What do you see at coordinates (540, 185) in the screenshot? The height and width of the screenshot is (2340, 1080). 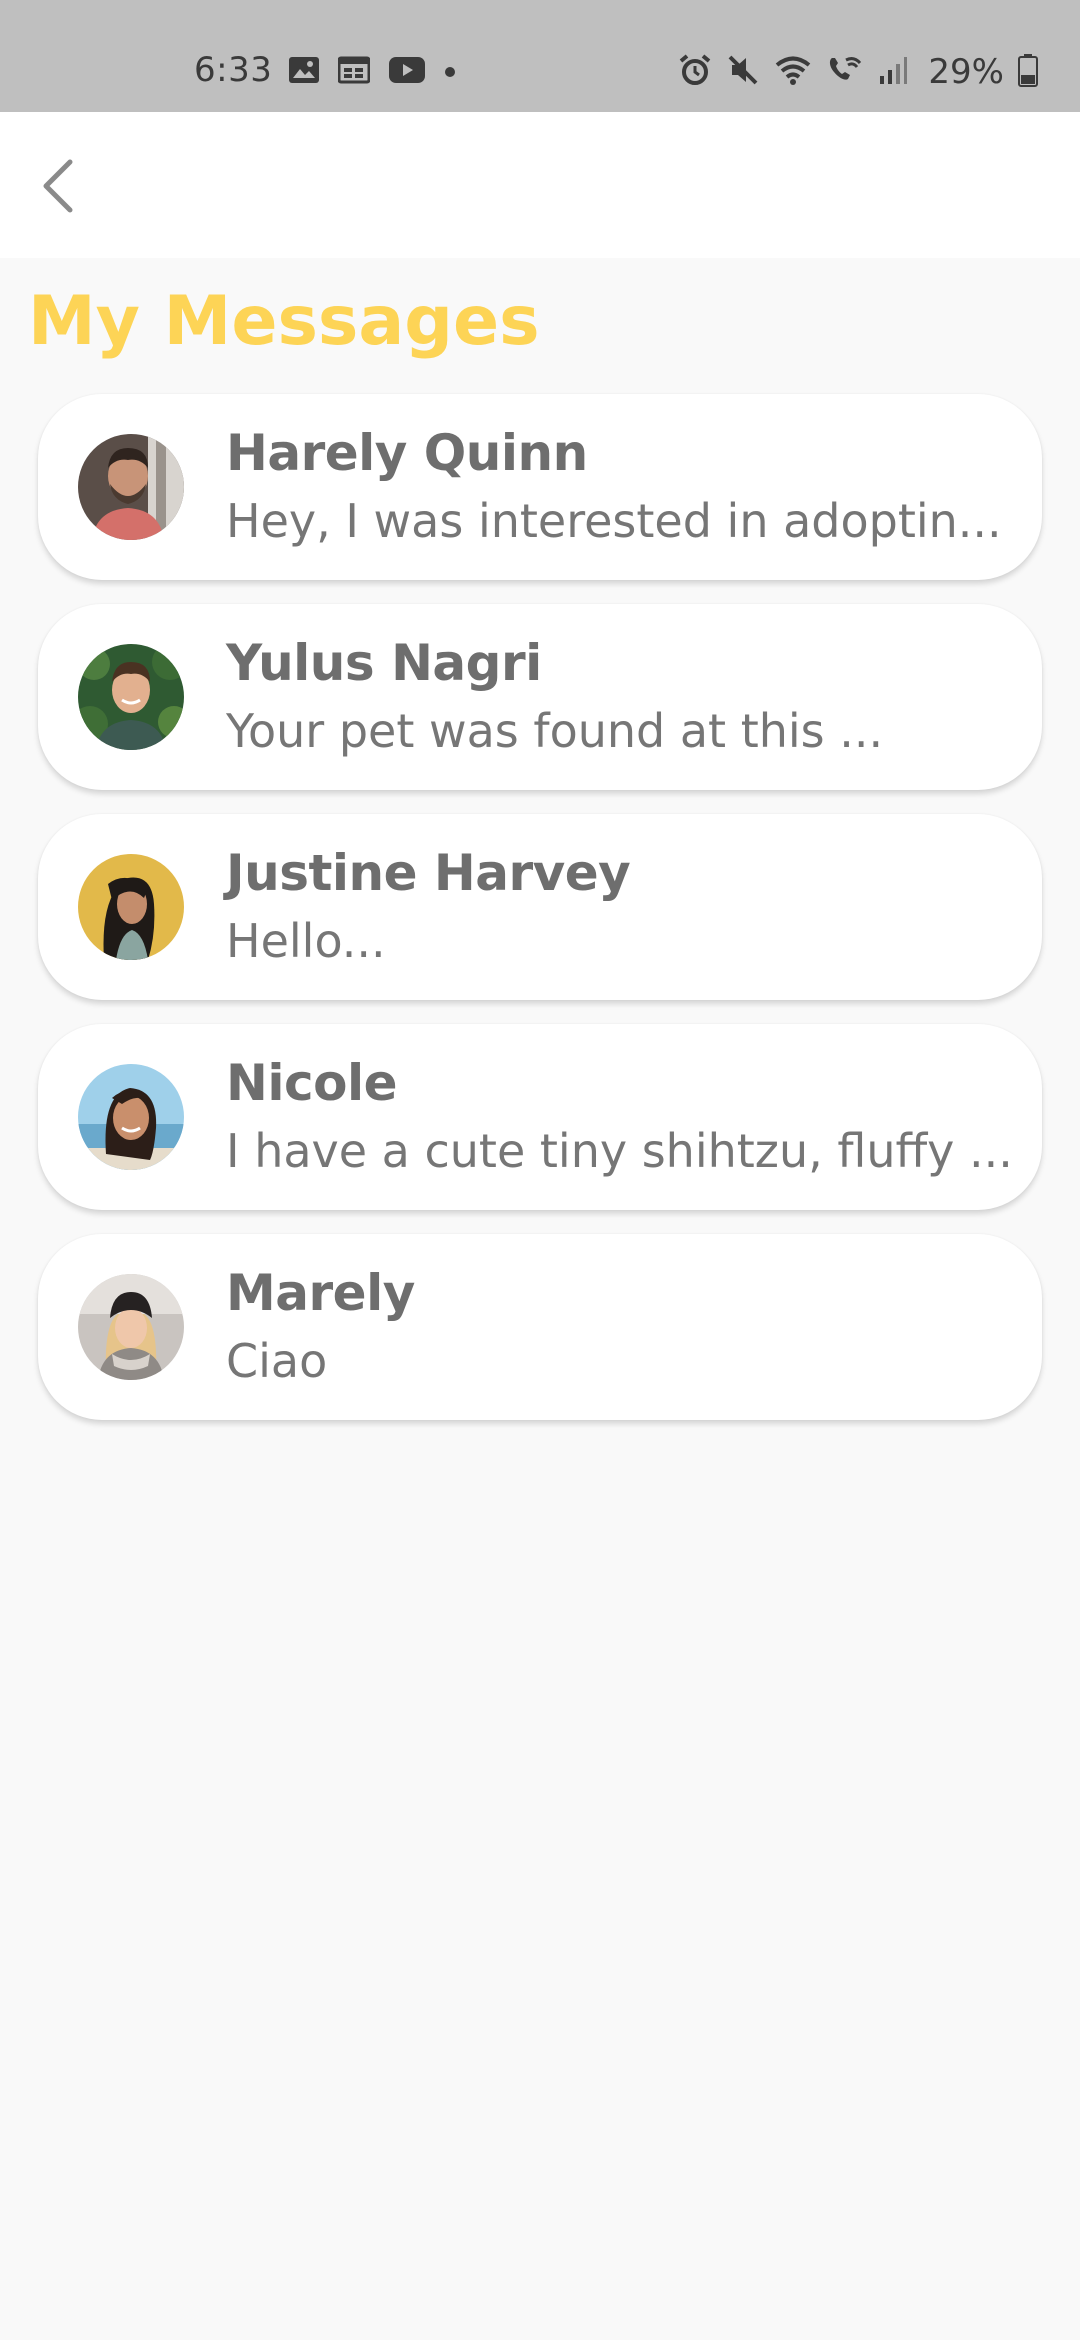 I see `app-bar` at bounding box center [540, 185].